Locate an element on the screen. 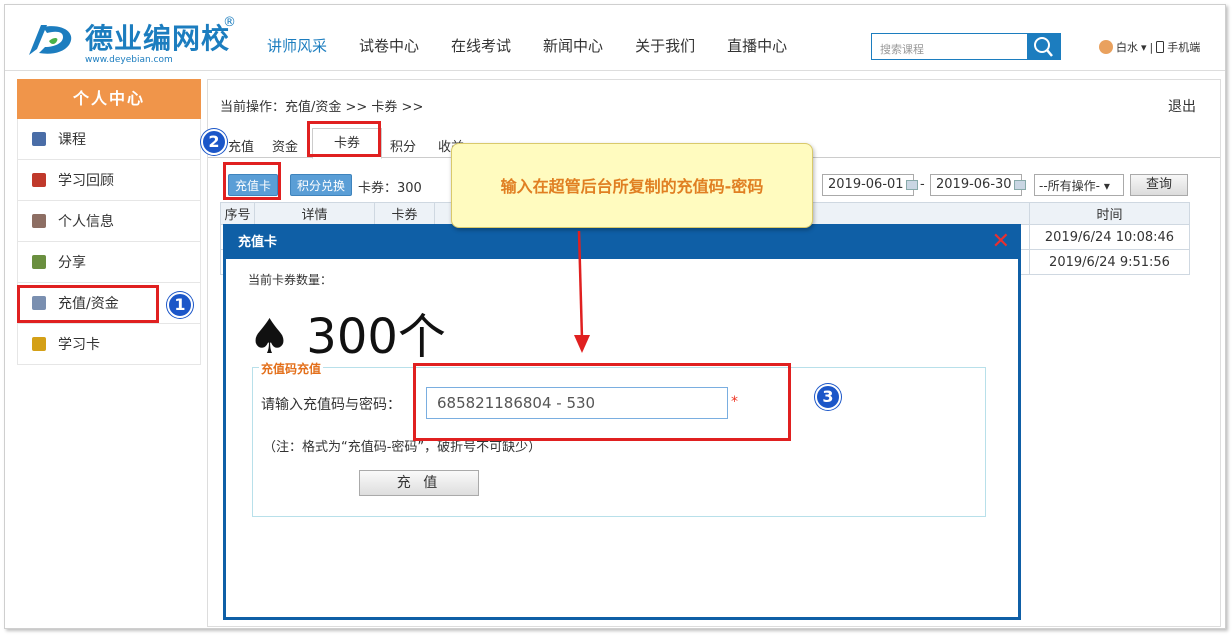 This screenshot has height=635, width=1232. recharge-submit-button: 充 值 is located at coordinates (419, 483).